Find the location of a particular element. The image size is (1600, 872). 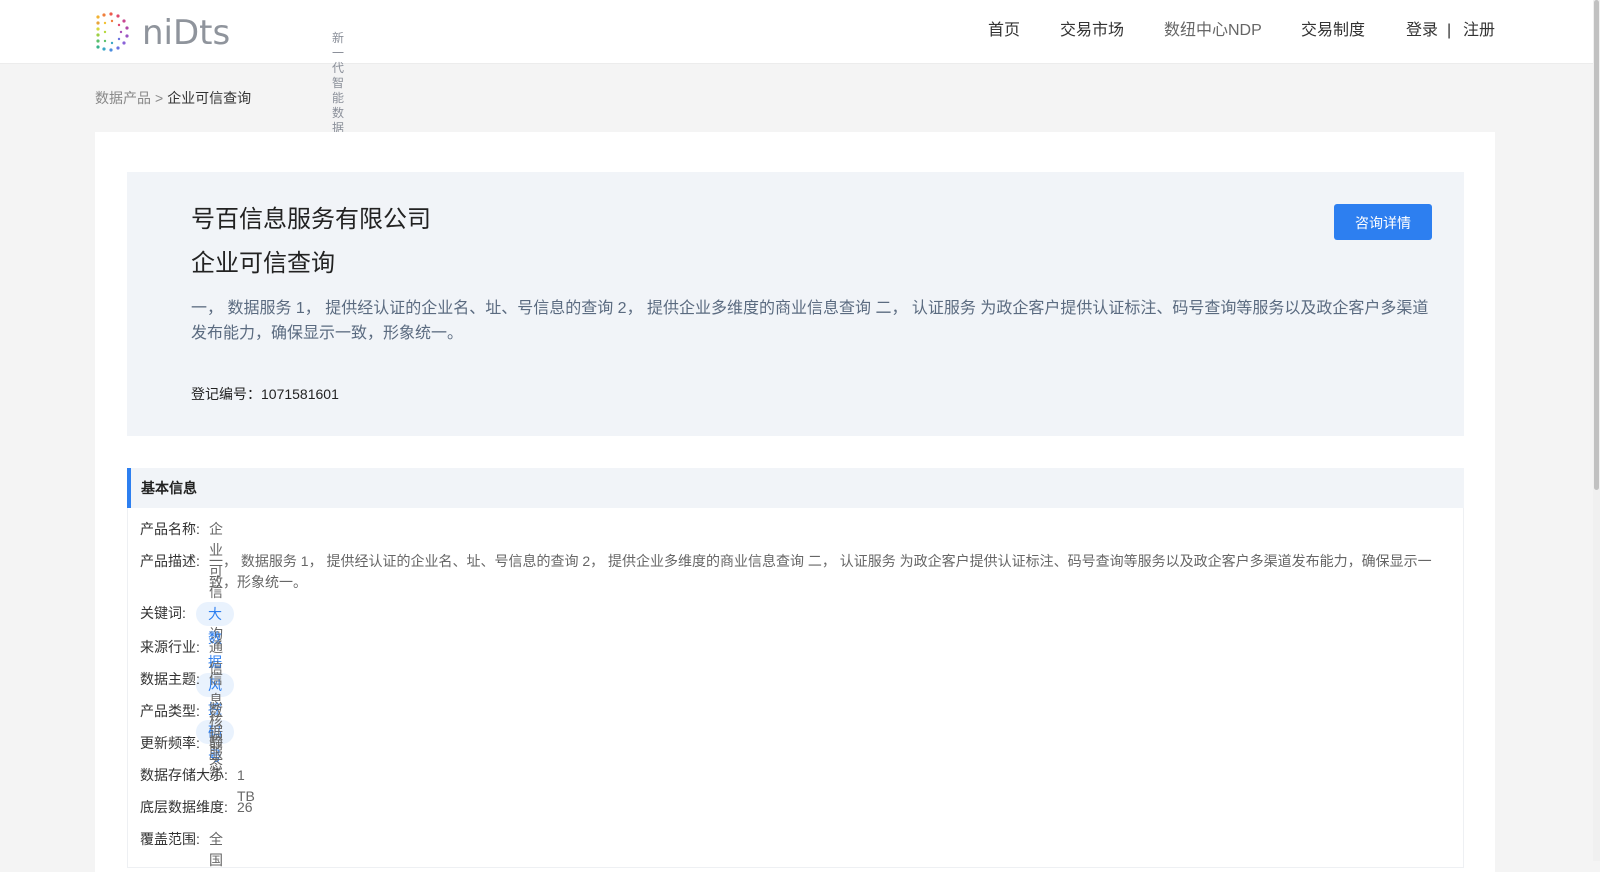

info-label: 数据存储大小: is located at coordinates (184, 775).